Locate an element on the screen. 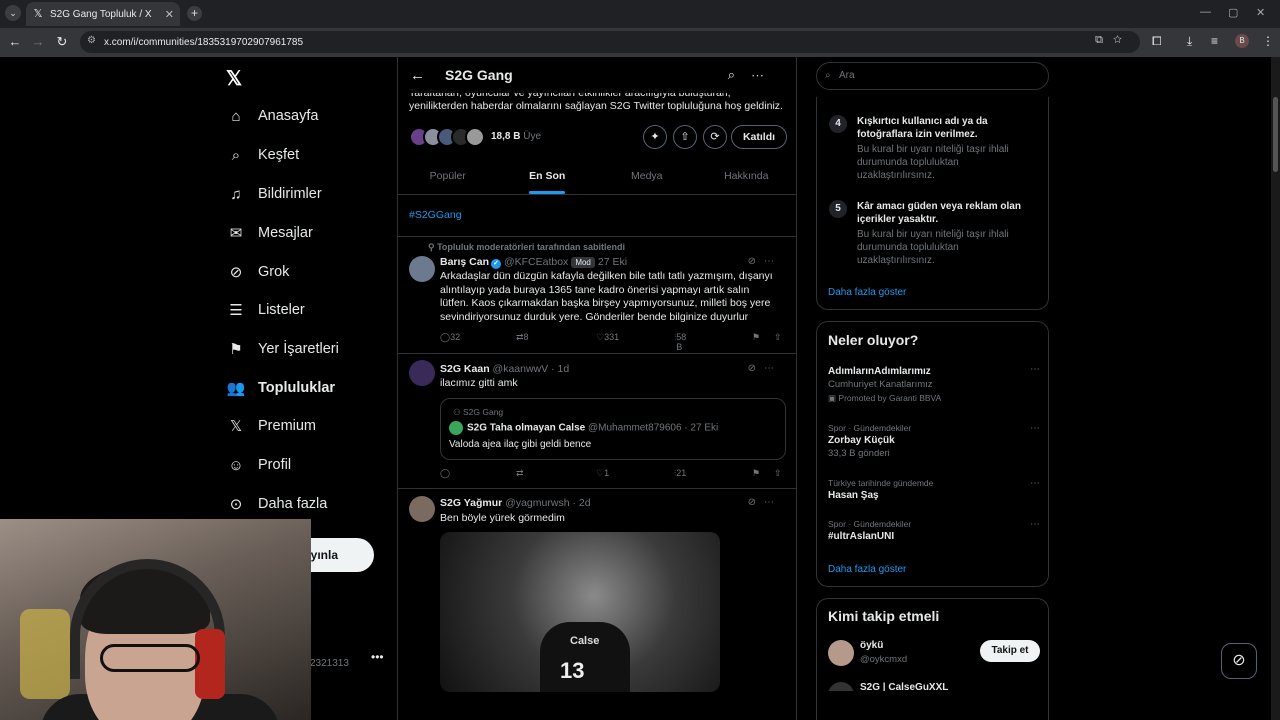 The width and height of the screenshot is (1280, 720). nav-item-profile: ☺ Profil is located at coordinates (258, 465).